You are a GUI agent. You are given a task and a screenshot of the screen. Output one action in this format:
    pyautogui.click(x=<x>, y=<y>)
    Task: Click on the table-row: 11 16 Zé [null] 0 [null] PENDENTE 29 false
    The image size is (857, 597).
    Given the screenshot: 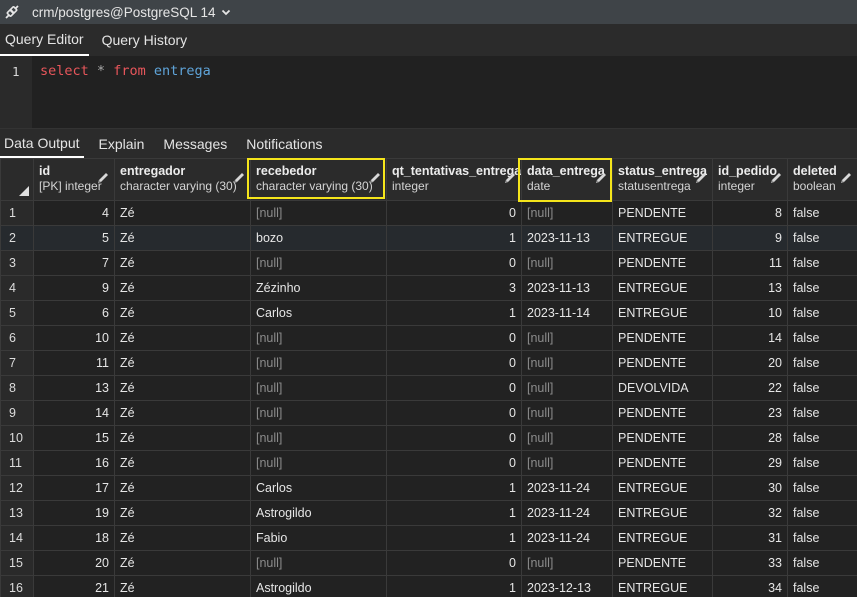 What is the action you would take?
    pyautogui.click(x=428, y=463)
    